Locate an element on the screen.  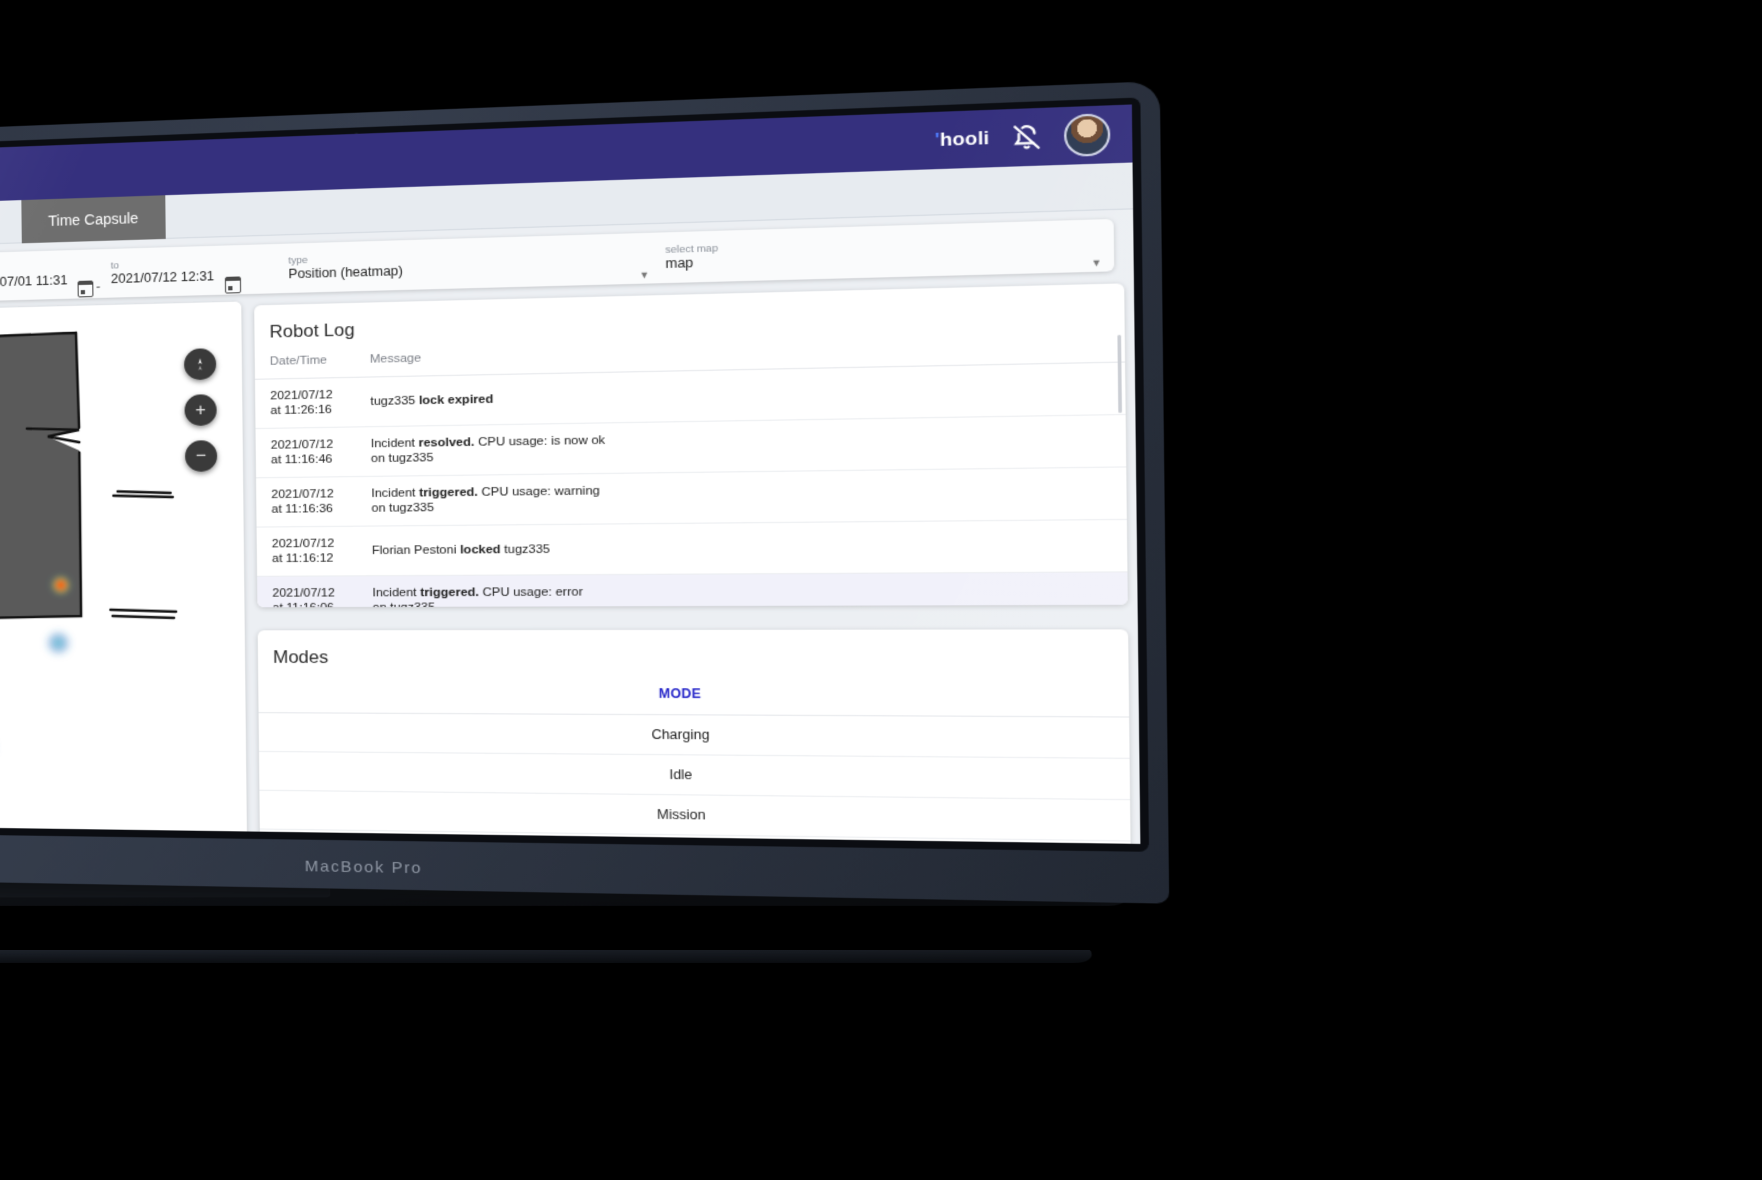
chevron-down-icon-map: ▼ is located at coordinates (1096, 262).